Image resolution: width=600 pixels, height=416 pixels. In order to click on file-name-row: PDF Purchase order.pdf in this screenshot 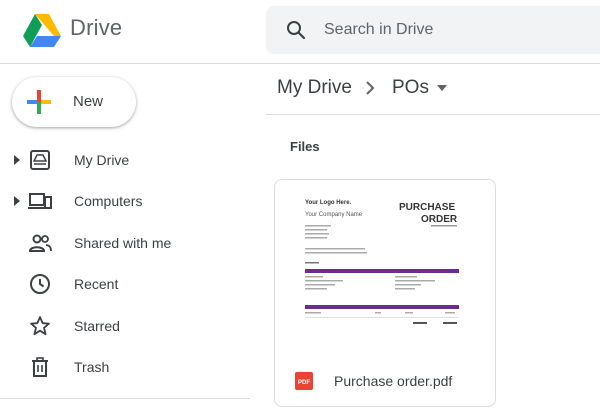, I will do `click(385, 381)`.